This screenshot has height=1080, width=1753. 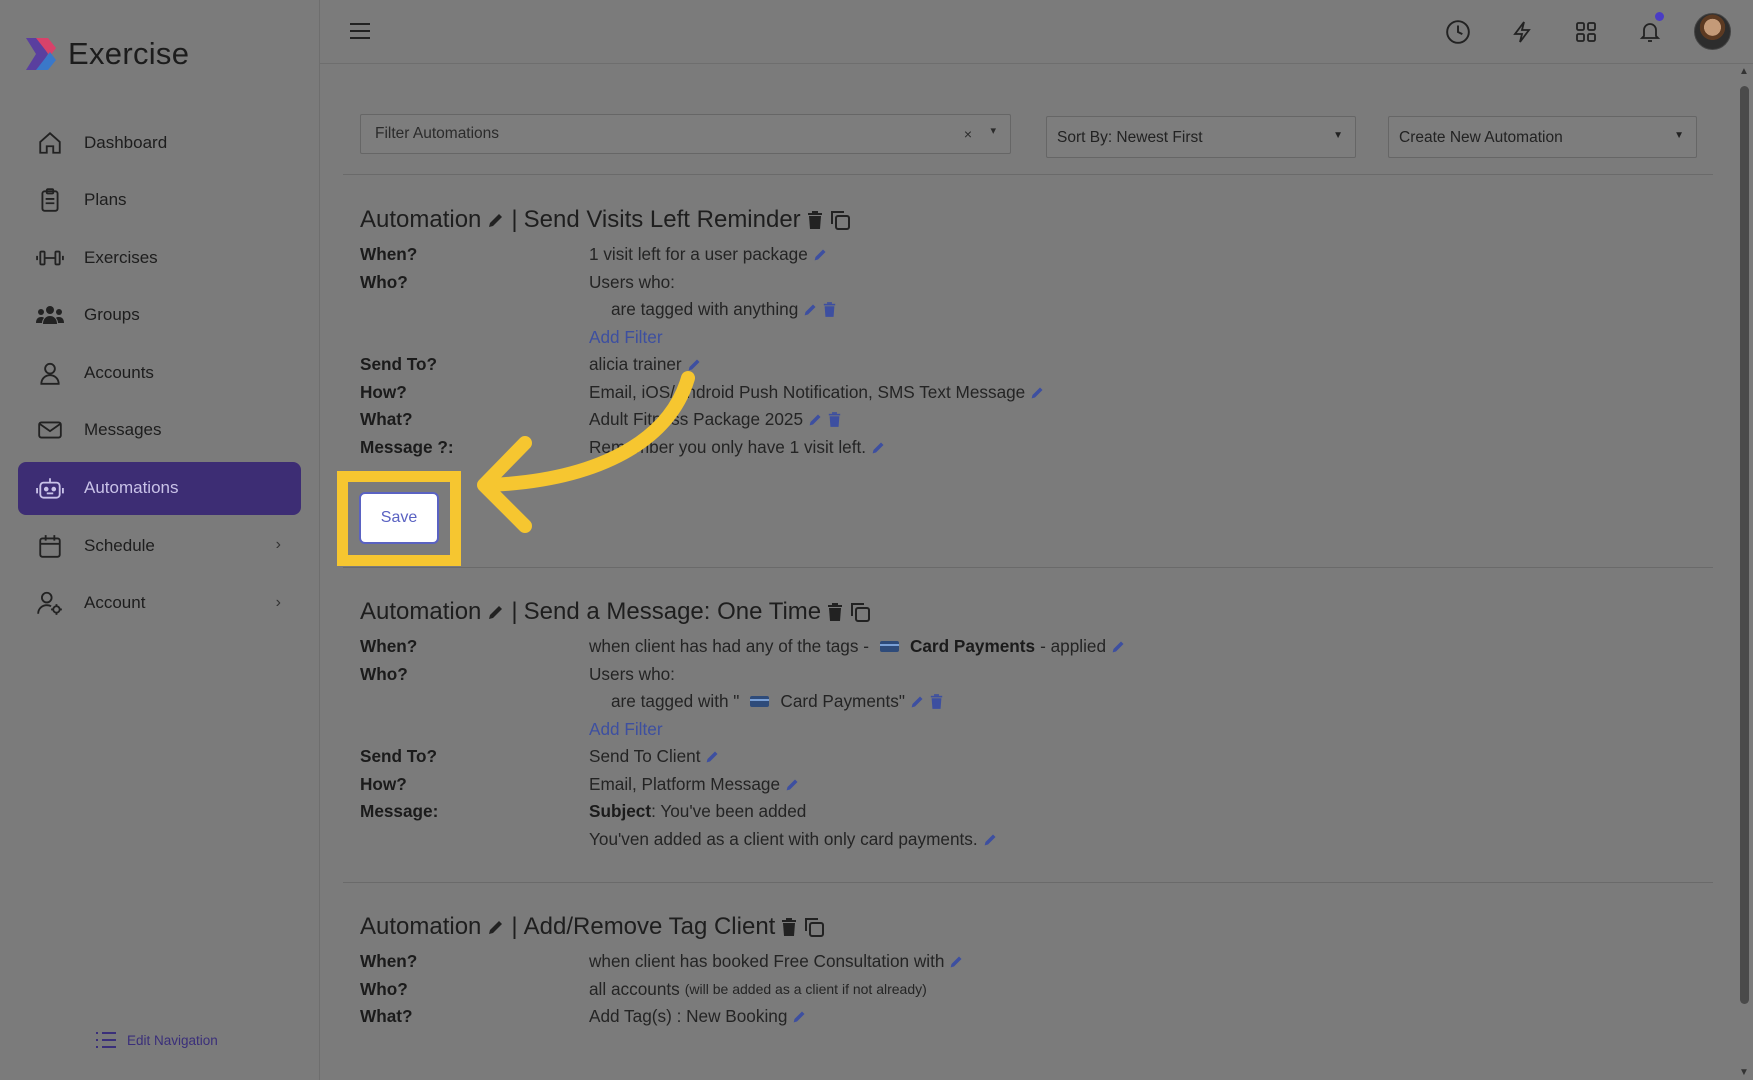 I want to click on send-to-value: Send To Client, so click(x=654, y=756).